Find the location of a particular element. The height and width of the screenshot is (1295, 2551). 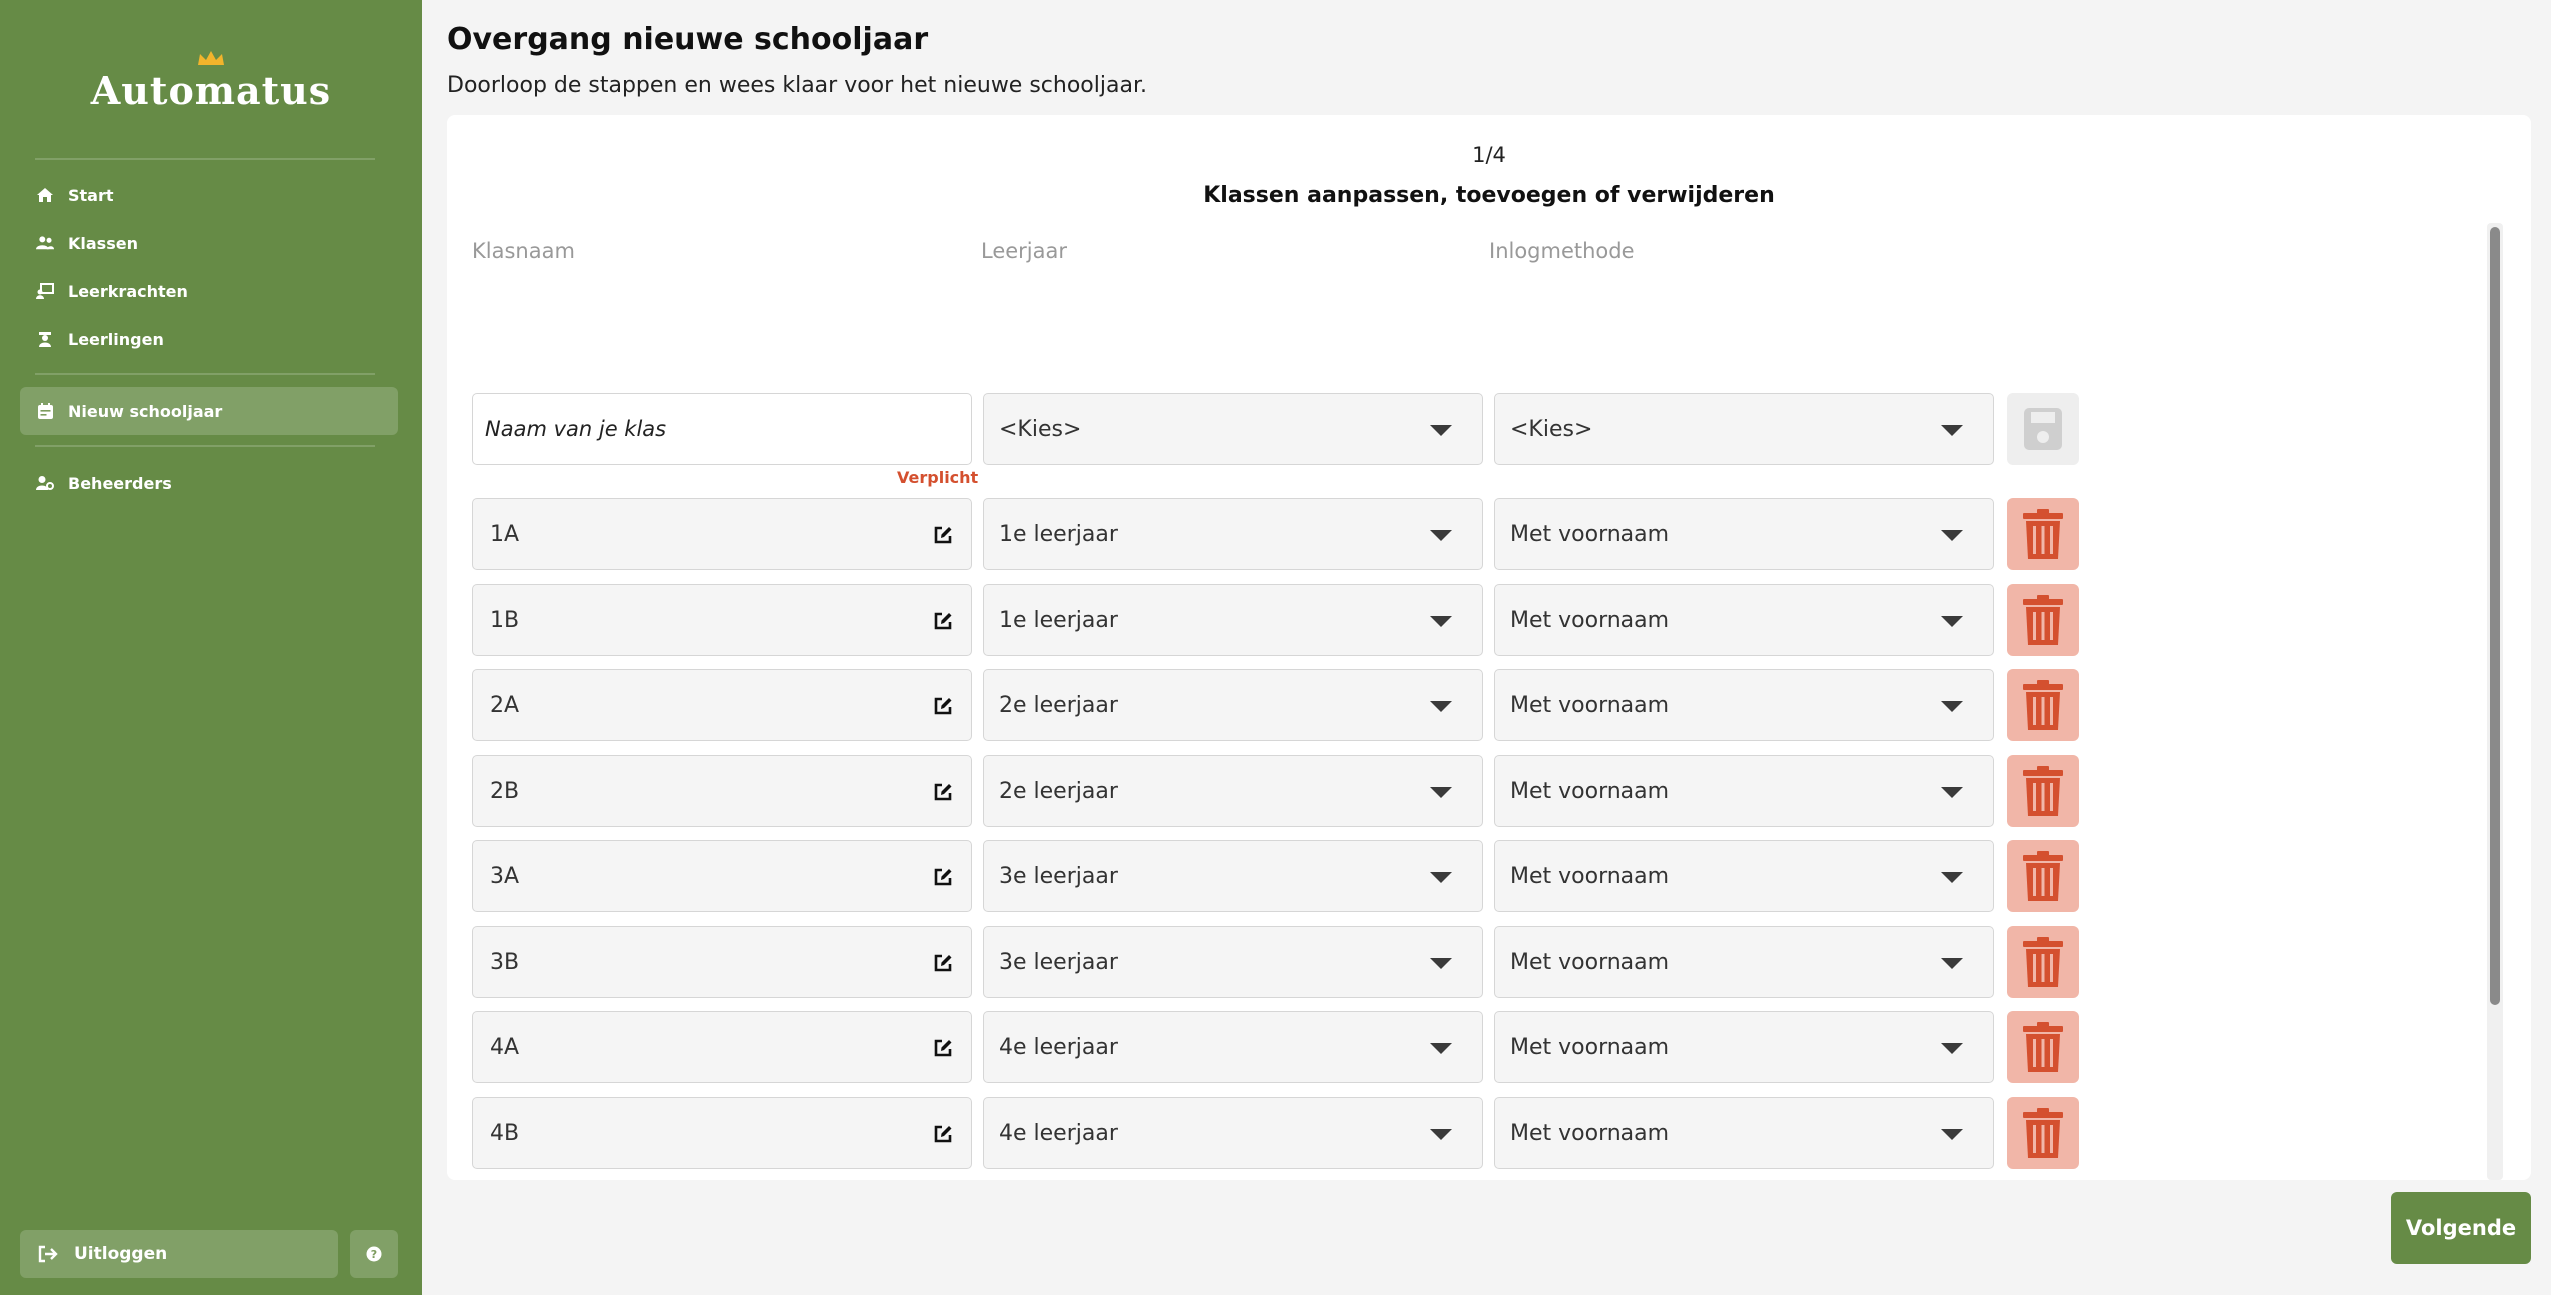

logo-text: Automatus is located at coordinates (211, 90).